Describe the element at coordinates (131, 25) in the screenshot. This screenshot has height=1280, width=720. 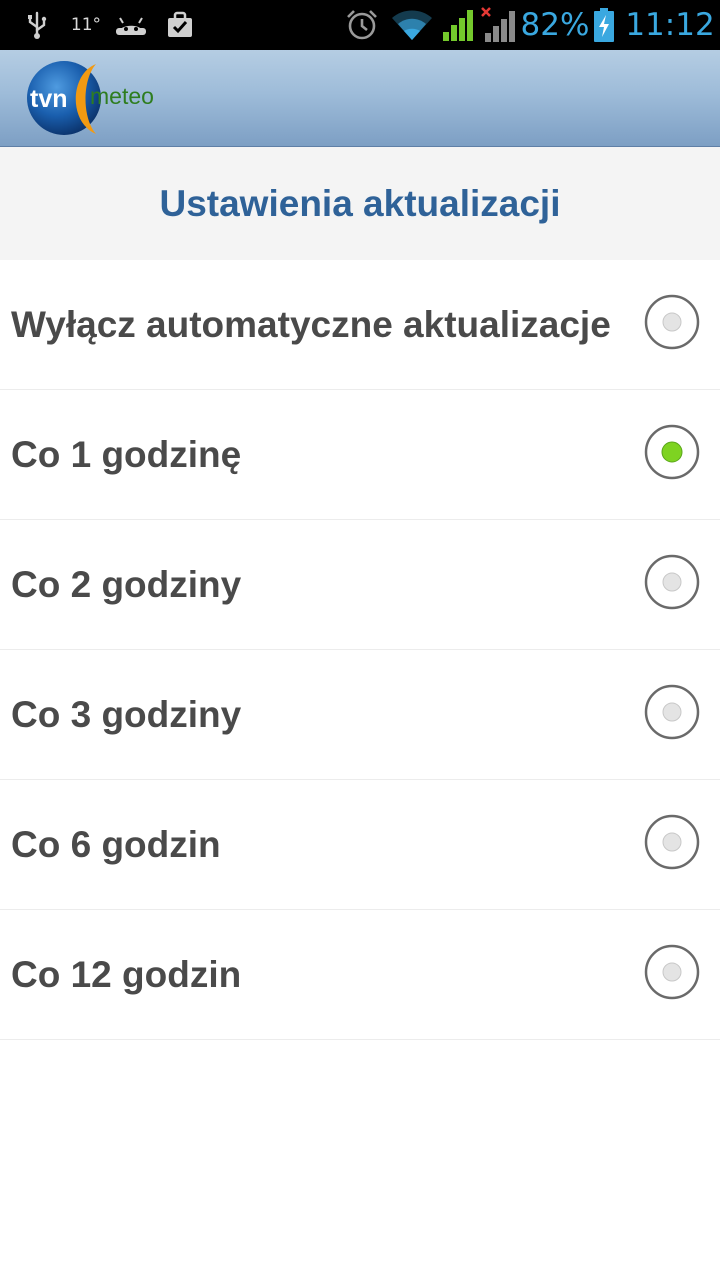
I see `android-icon` at that location.